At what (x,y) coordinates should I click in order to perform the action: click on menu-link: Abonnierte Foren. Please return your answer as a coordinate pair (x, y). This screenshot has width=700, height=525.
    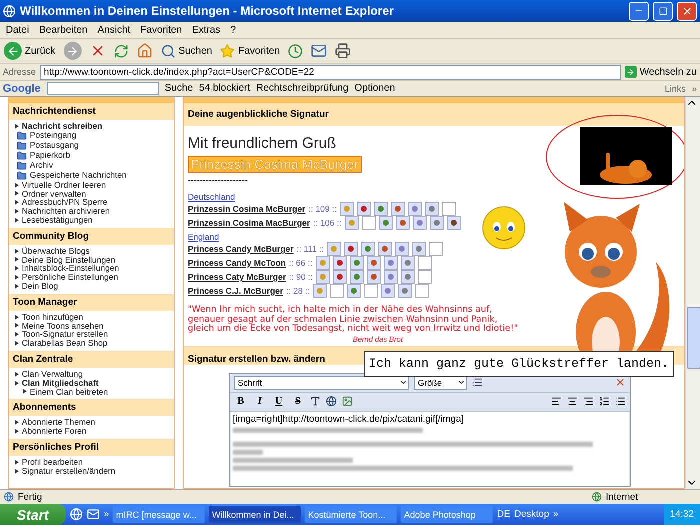
    Looking at the image, I should click on (94, 431).